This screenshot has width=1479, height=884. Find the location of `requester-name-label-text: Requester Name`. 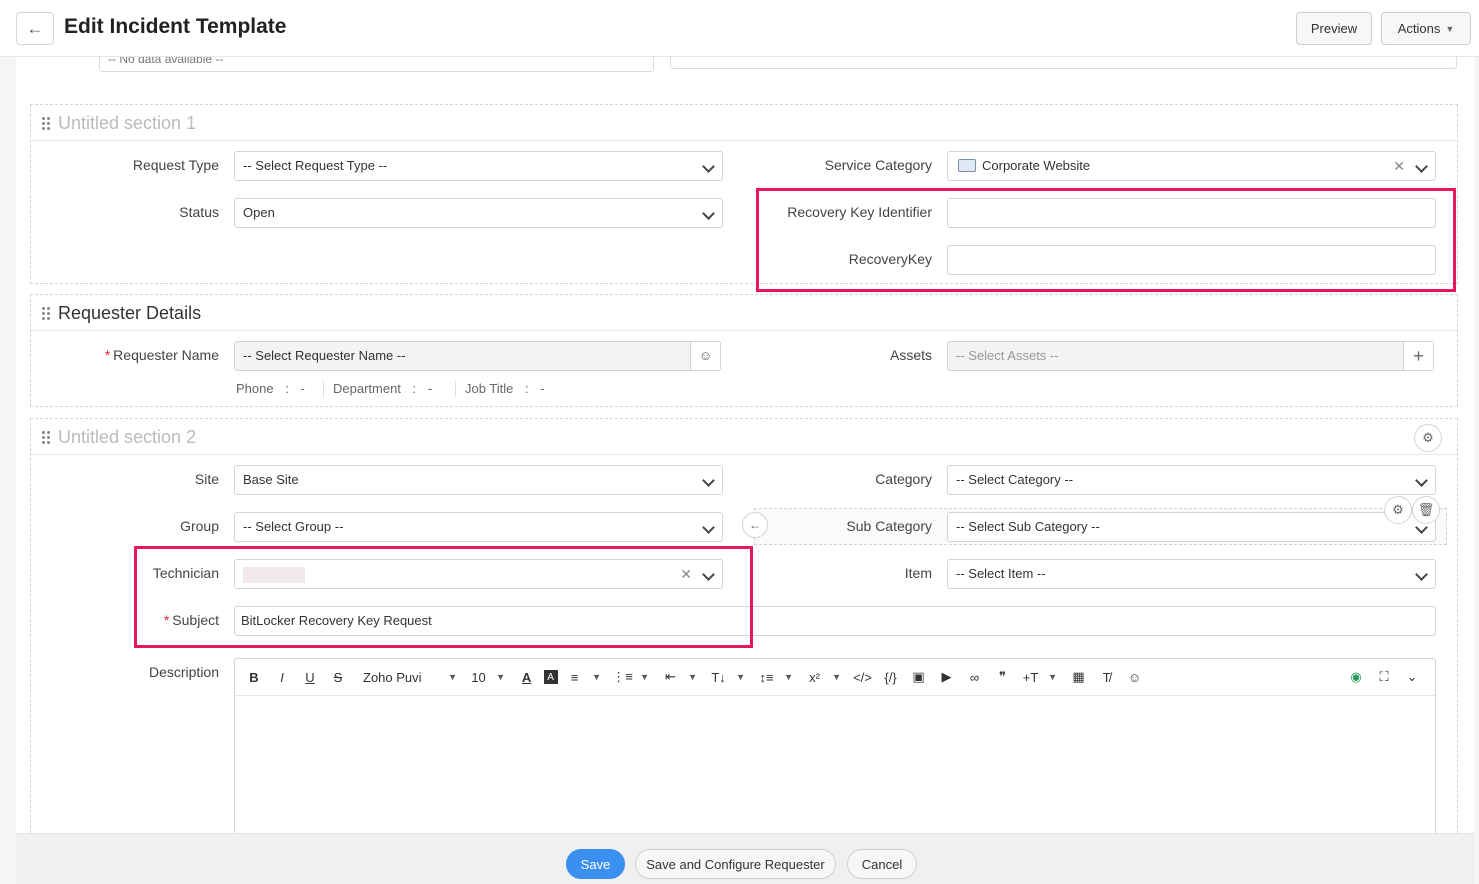

requester-name-label-text: Requester Name is located at coordinates (166, 355).